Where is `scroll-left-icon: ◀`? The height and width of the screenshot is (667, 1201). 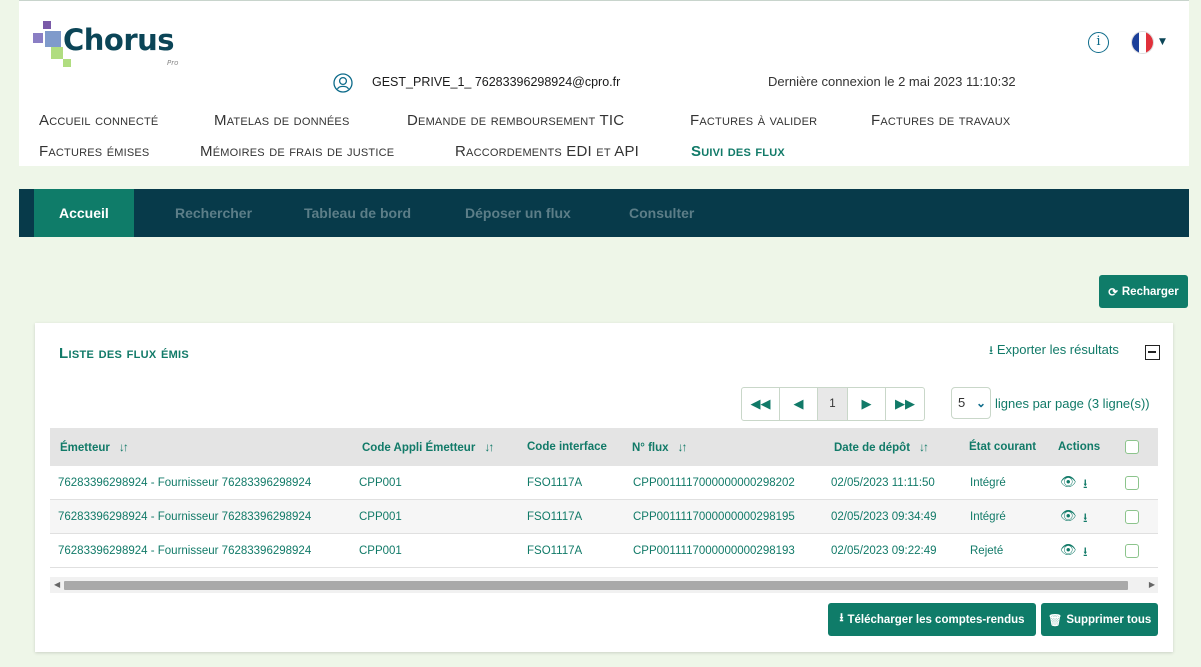 scroll-left-icon: ◀ is located at coordinates (57, 584).